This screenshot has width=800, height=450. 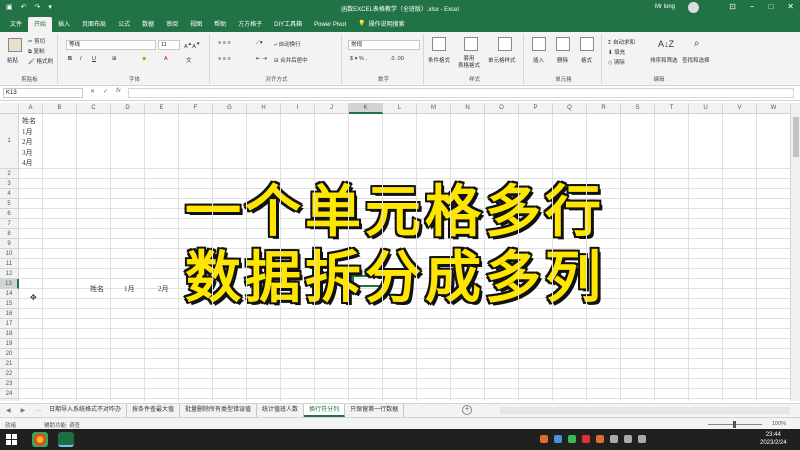 I want to click on row-header: 24, so click(x=9, y=394).